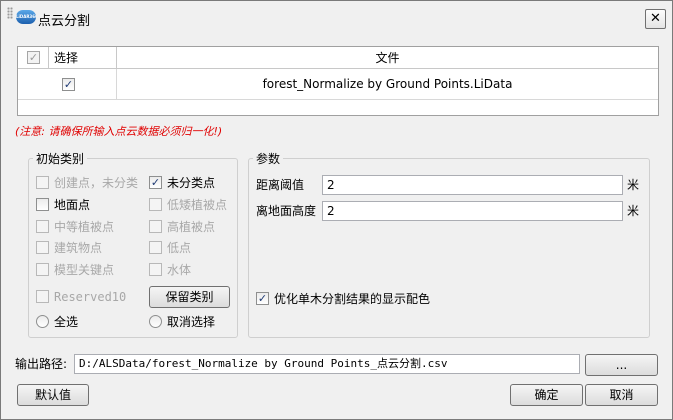  I want to click on table-header: ✓ 选择 文件, so click(338, 58).